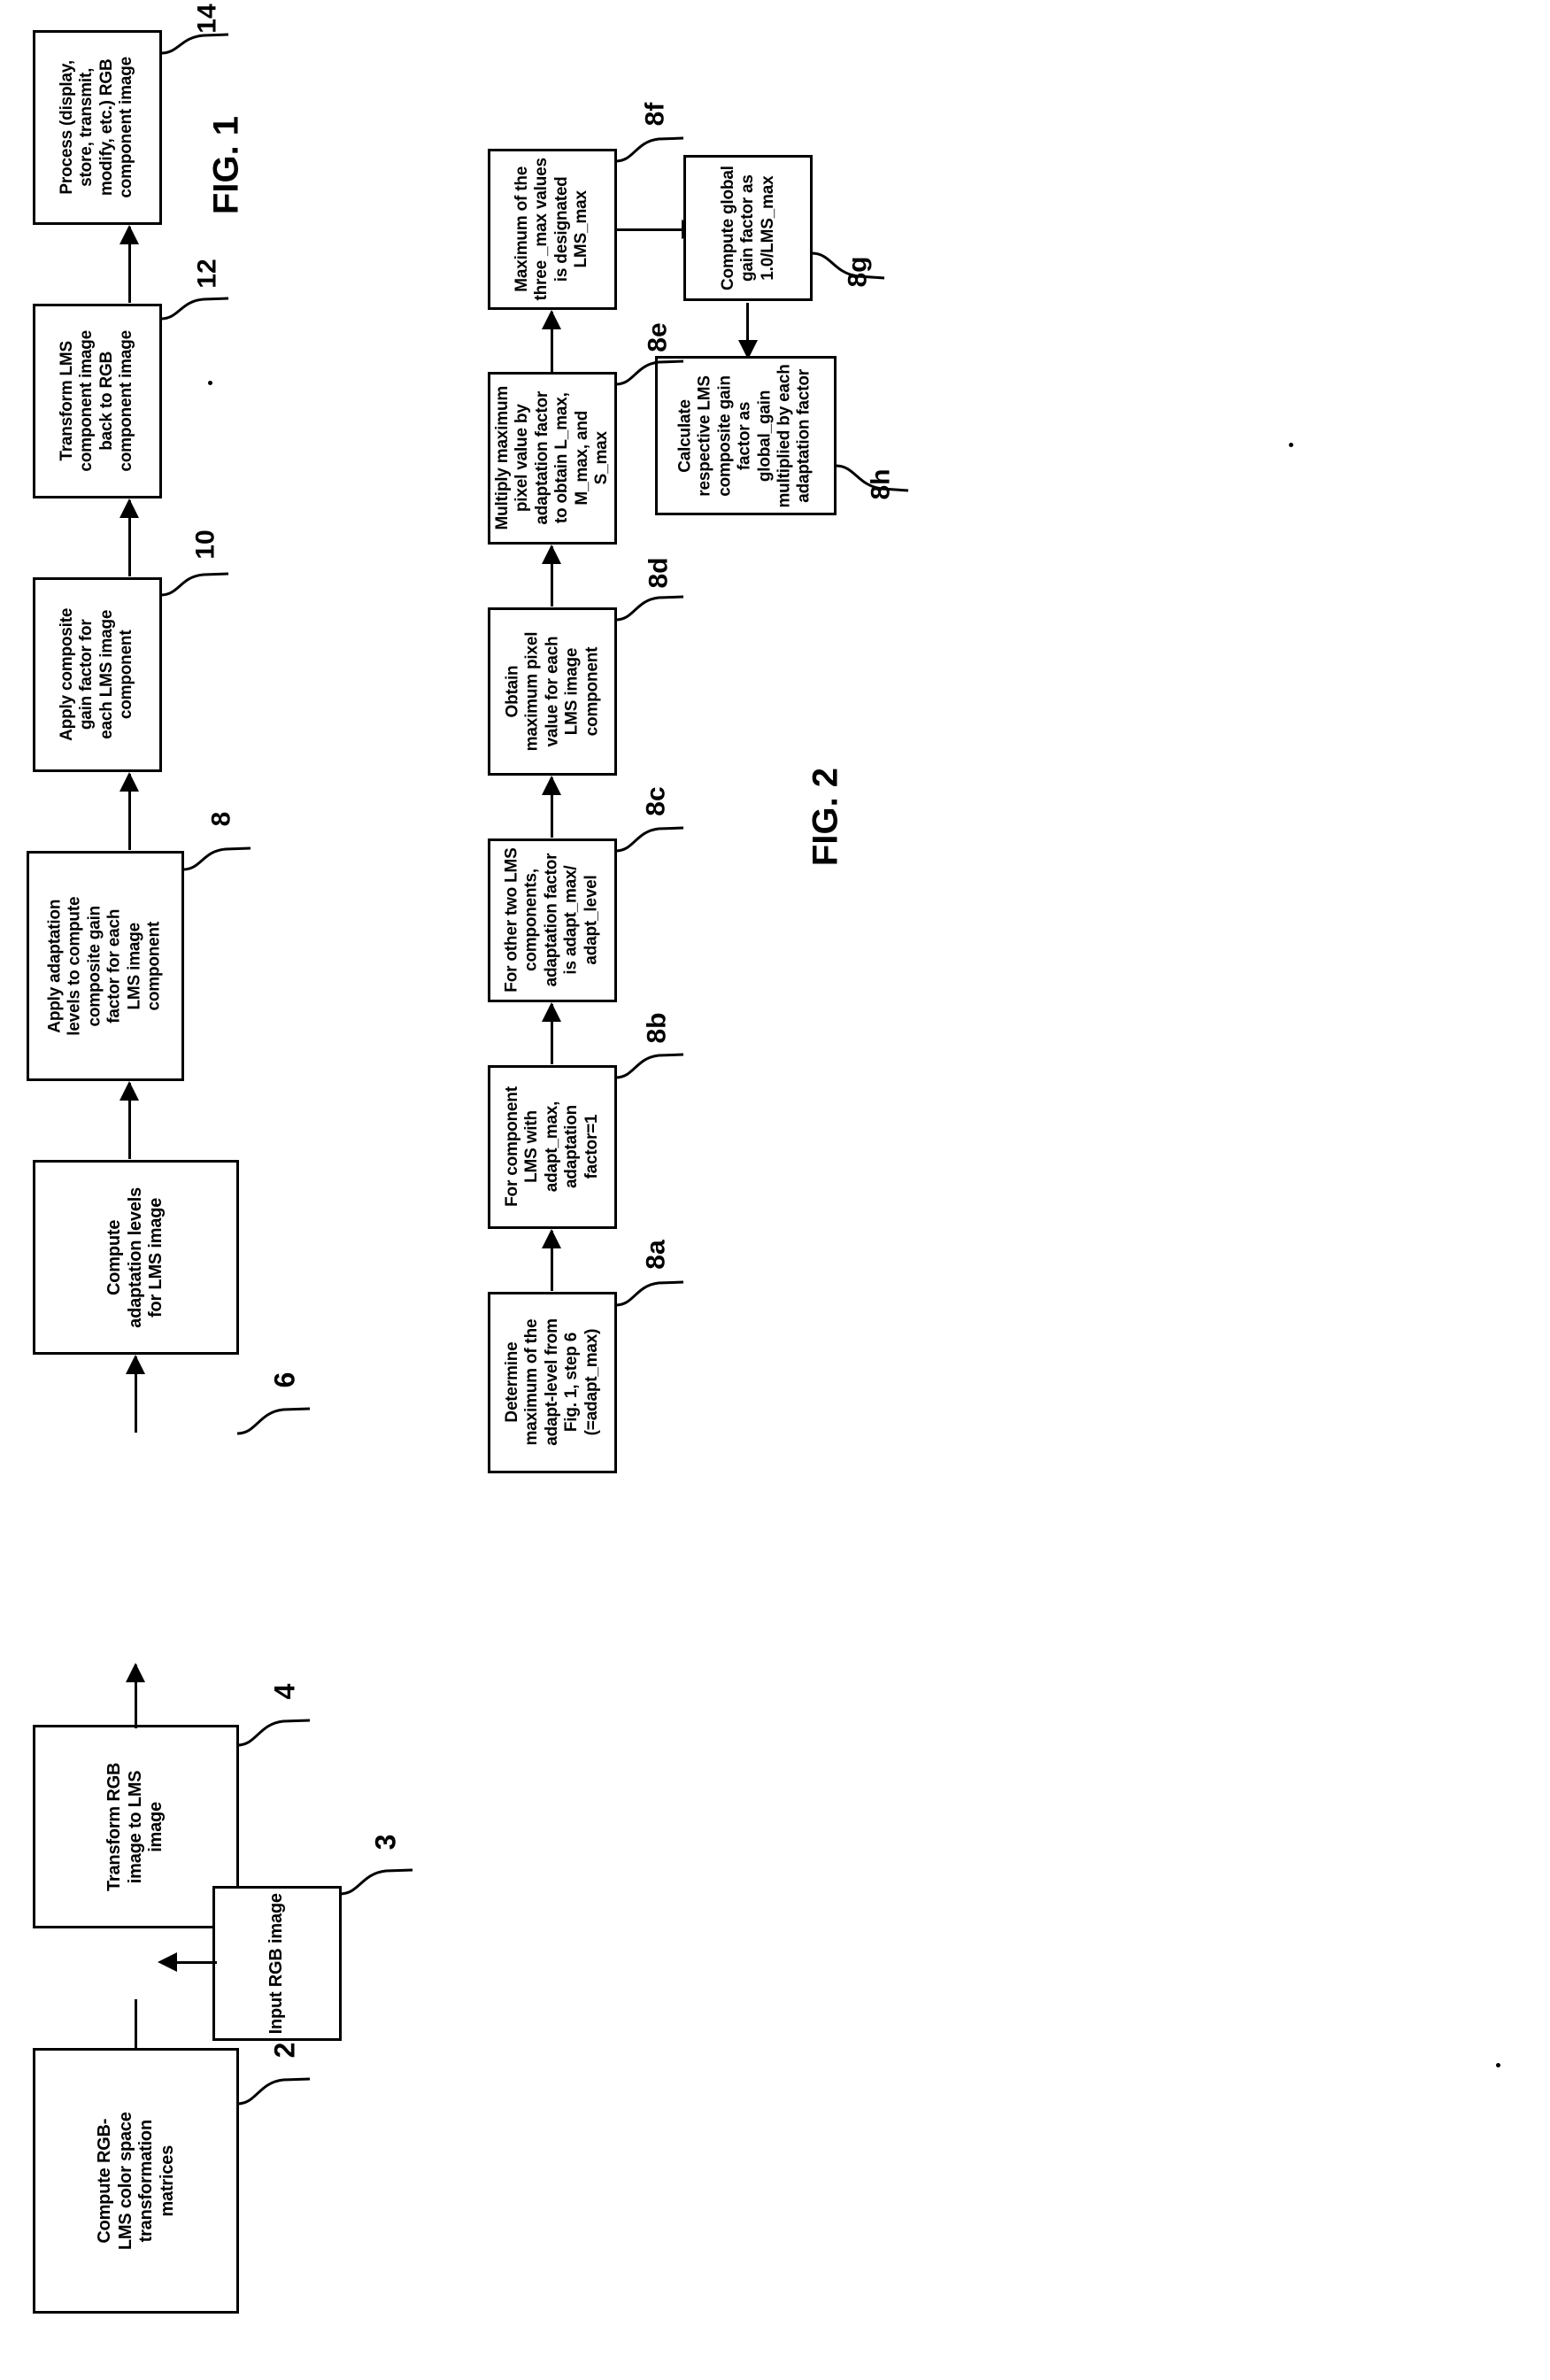 The height and width of the screenshot is (2380, 1550). Describe the element at coordinates (657, 1028) in the screenshot. I see `fig2-refnum-8b: 8b` at that location.